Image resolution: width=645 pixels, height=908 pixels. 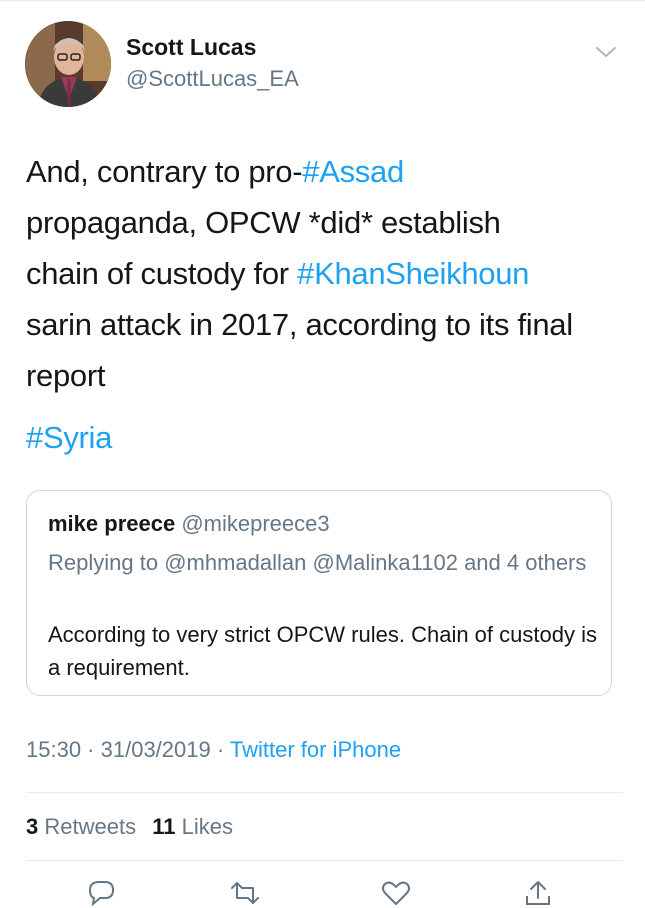 I want to click on tweet-source: Twitter for iPhone, so click(x=315, y=749).